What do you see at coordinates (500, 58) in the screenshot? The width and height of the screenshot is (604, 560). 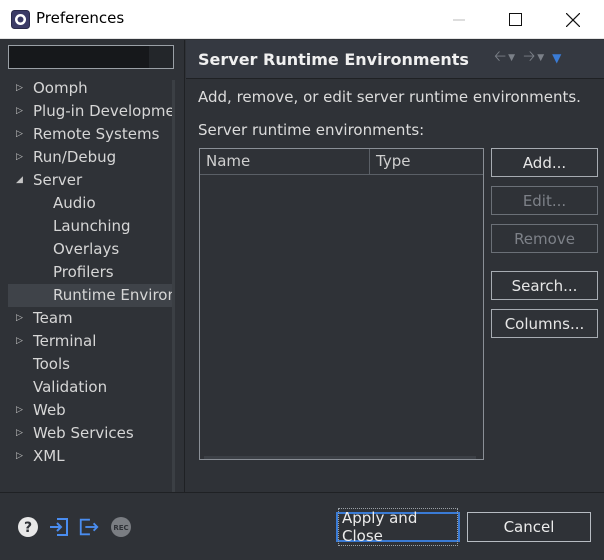 I see `back-arrow-icon: 🡠` at bounding box center [500, 58].